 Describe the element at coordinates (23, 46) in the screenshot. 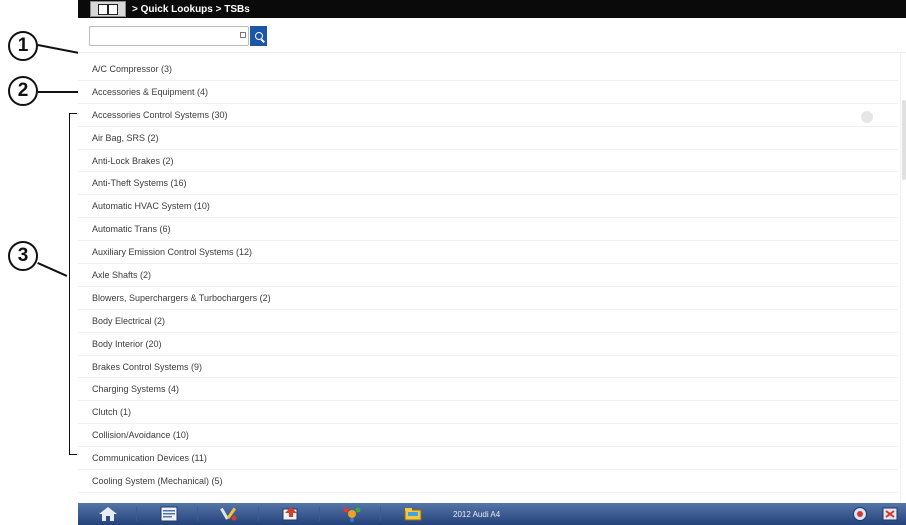

I see `callout-1: 1` at that location.